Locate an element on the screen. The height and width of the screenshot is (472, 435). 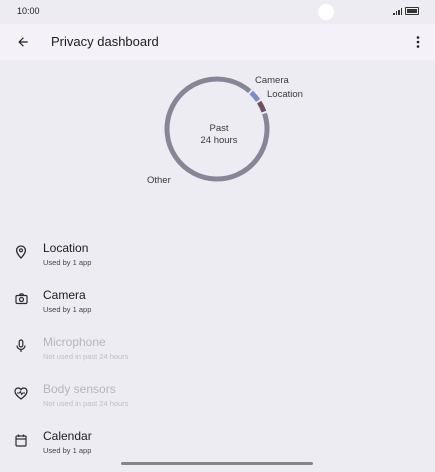
more-options-button is located at coordinates (418, 42).